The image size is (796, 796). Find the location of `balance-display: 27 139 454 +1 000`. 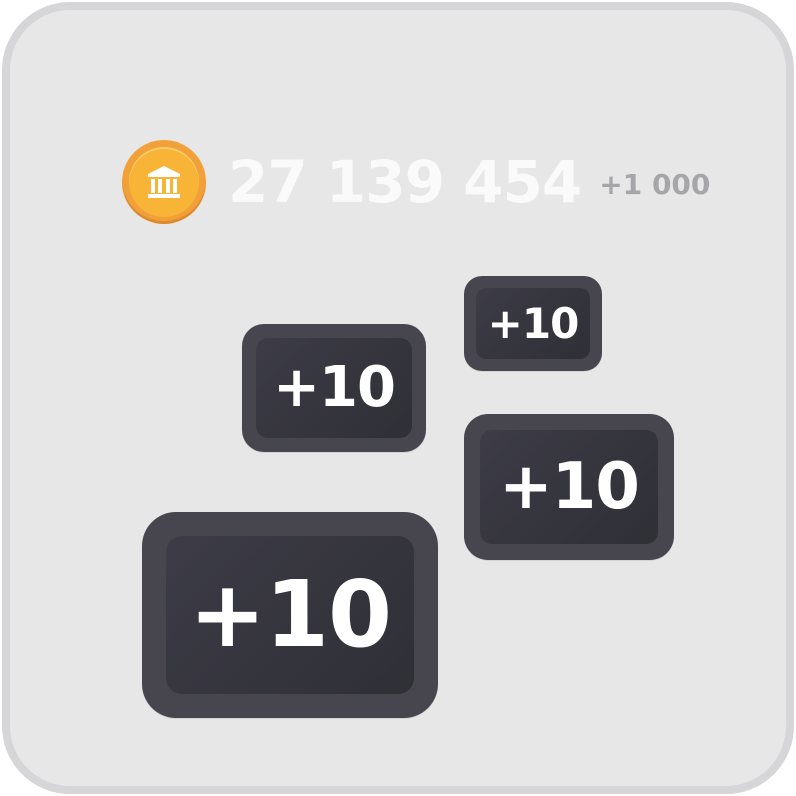

balance-display: 27 139 454 +1 000 is located at coordinates (416, 182).